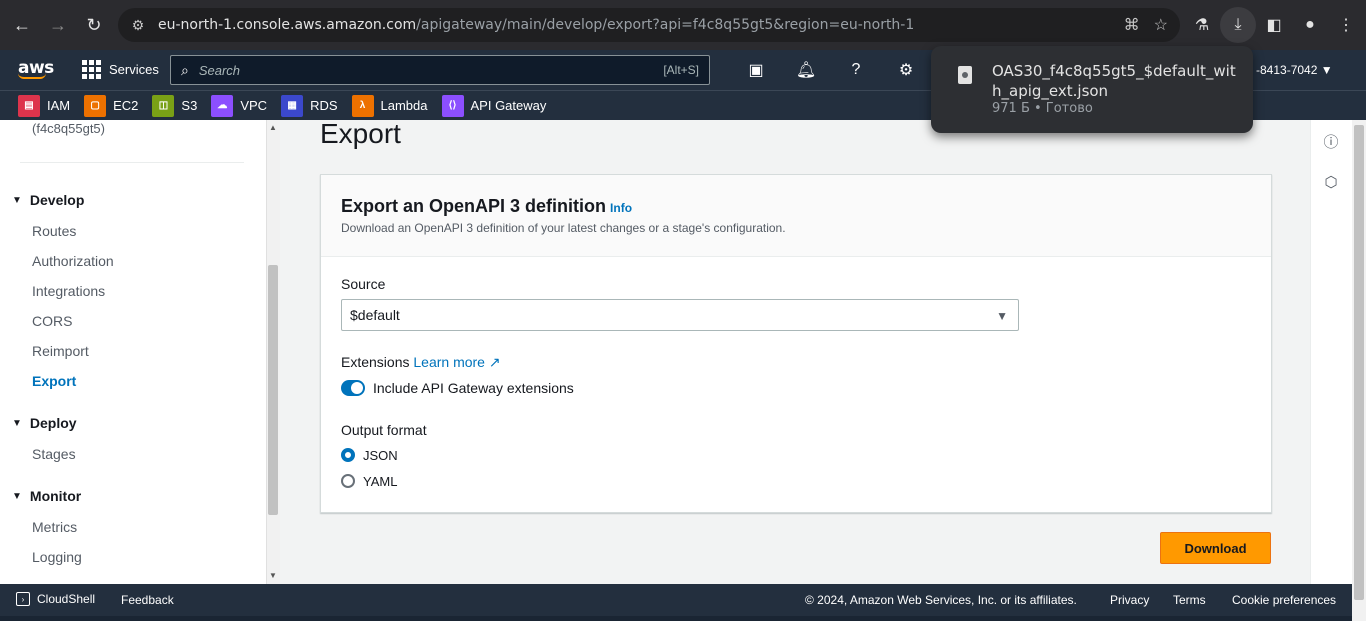  I want to click on favorite-s3: ◫ S3, so click(175, 105).